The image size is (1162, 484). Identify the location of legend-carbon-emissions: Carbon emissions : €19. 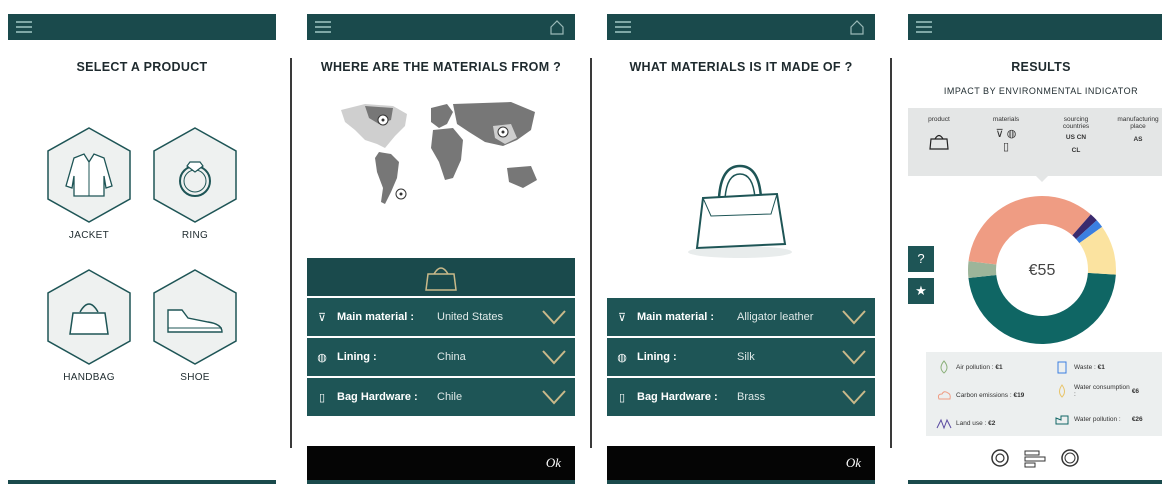
(980, 395).